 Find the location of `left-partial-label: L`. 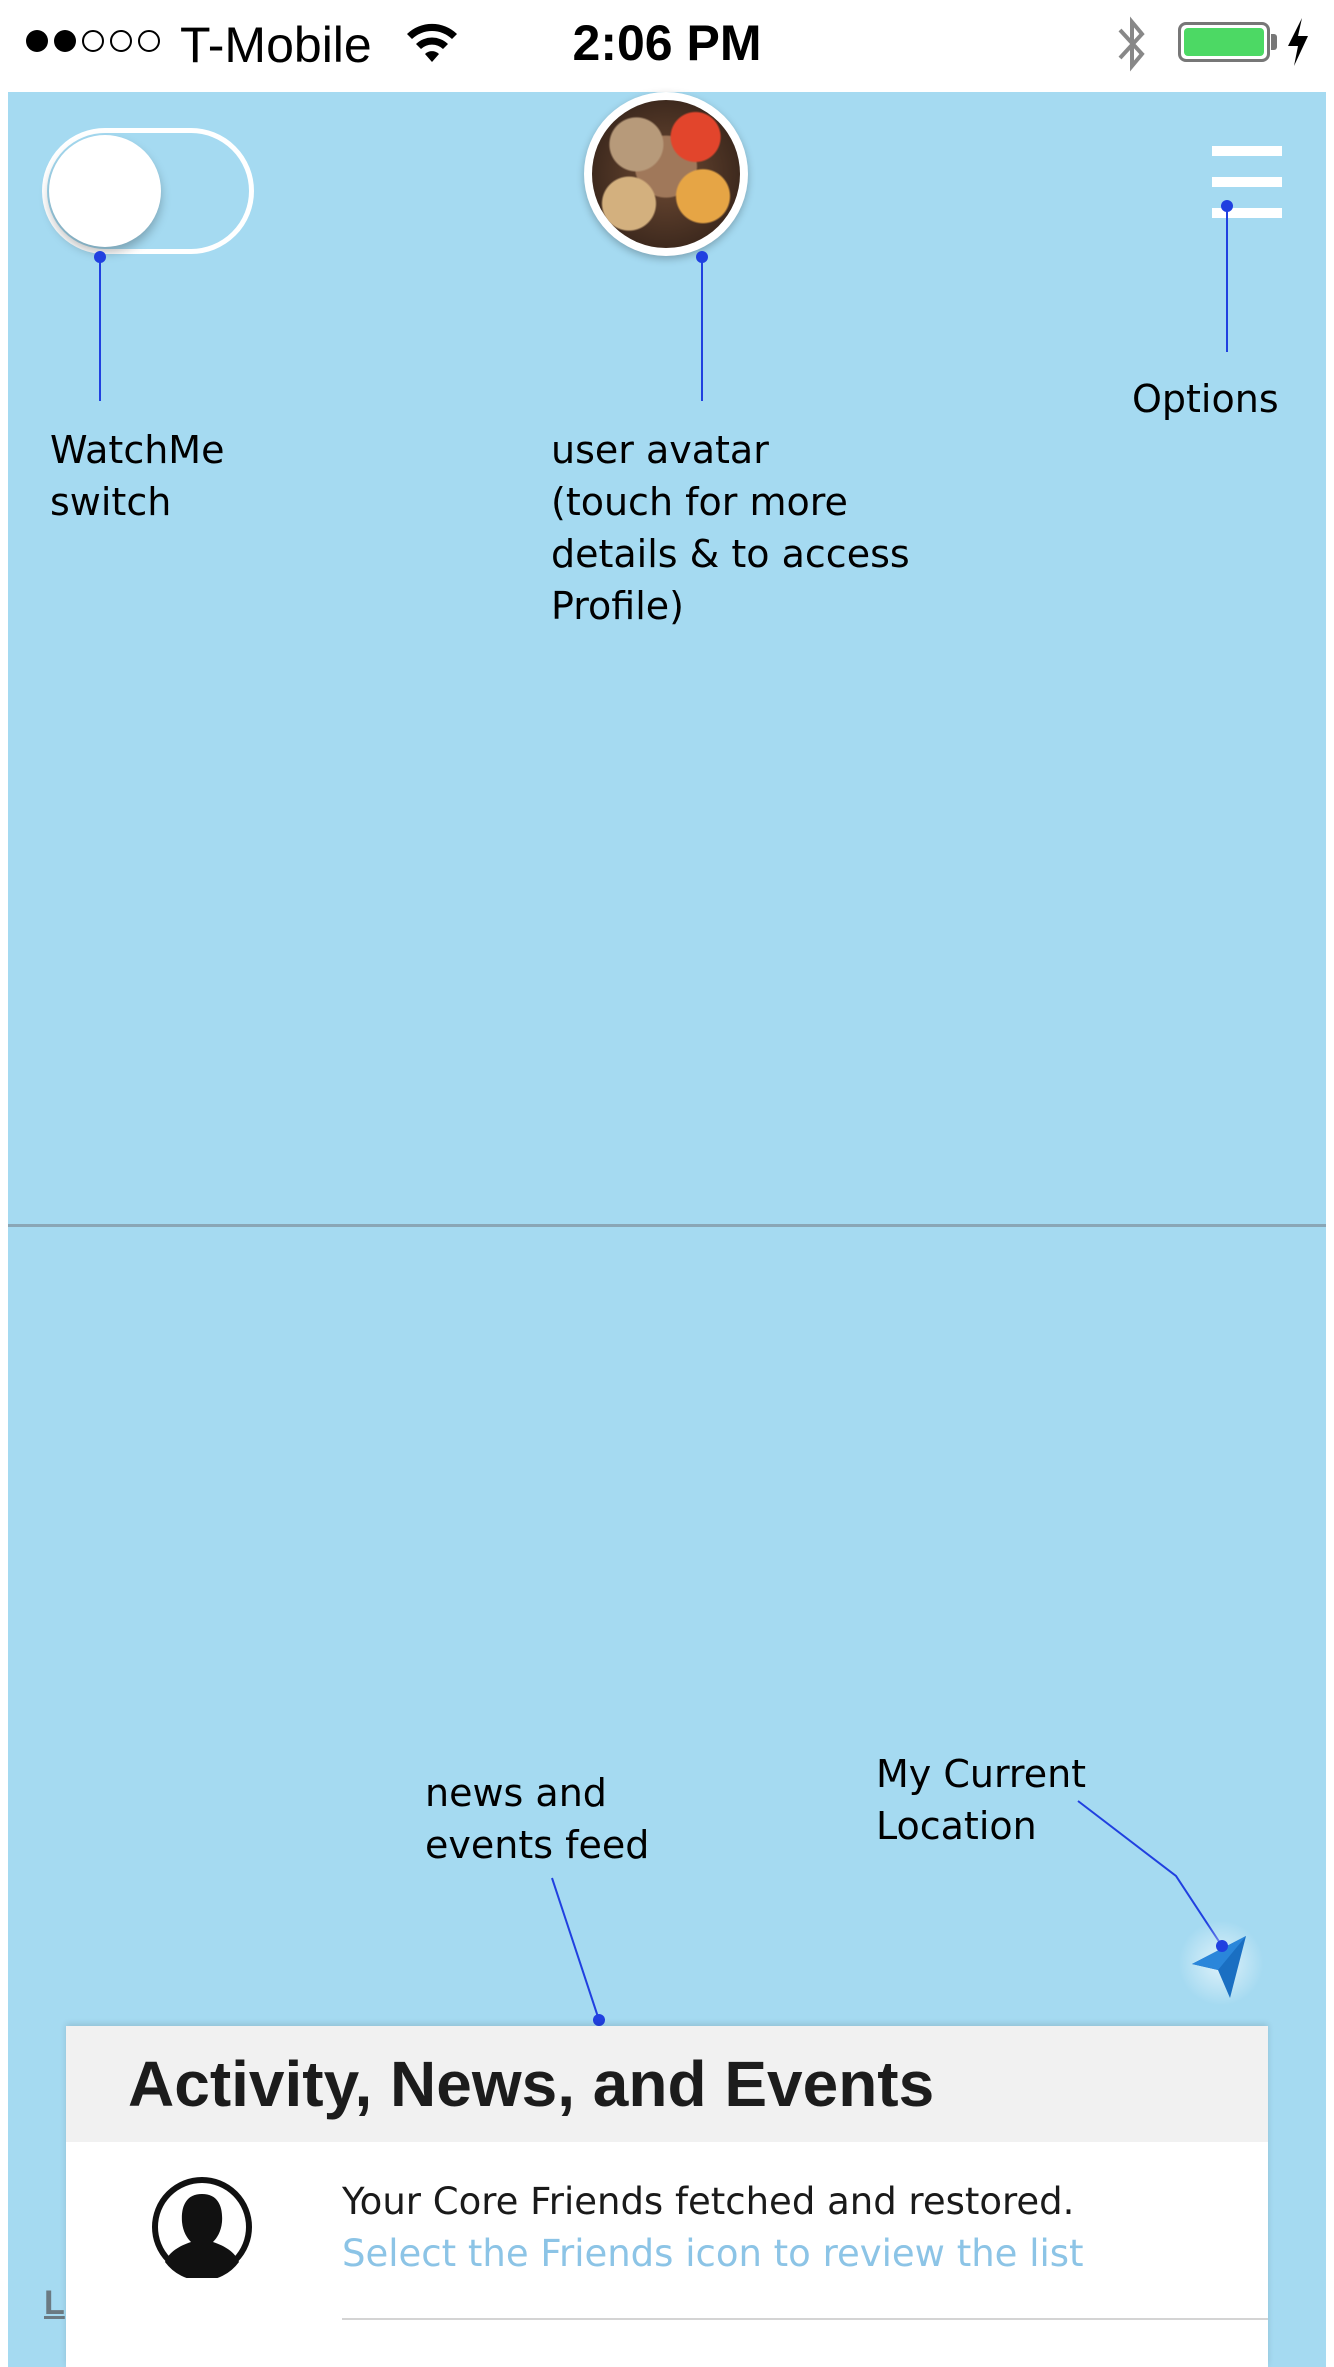

left-partial-label: L is located at coordinates (54, 2303).